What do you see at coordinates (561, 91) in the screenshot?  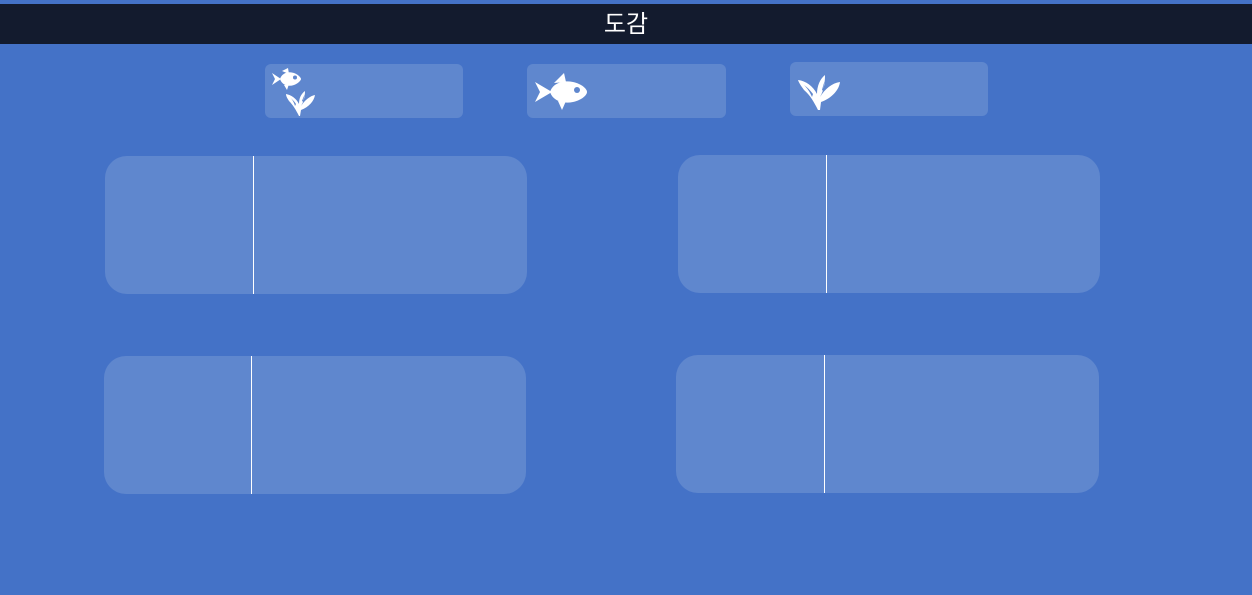 I see `fish-icon` at bounding box center [561, 91].